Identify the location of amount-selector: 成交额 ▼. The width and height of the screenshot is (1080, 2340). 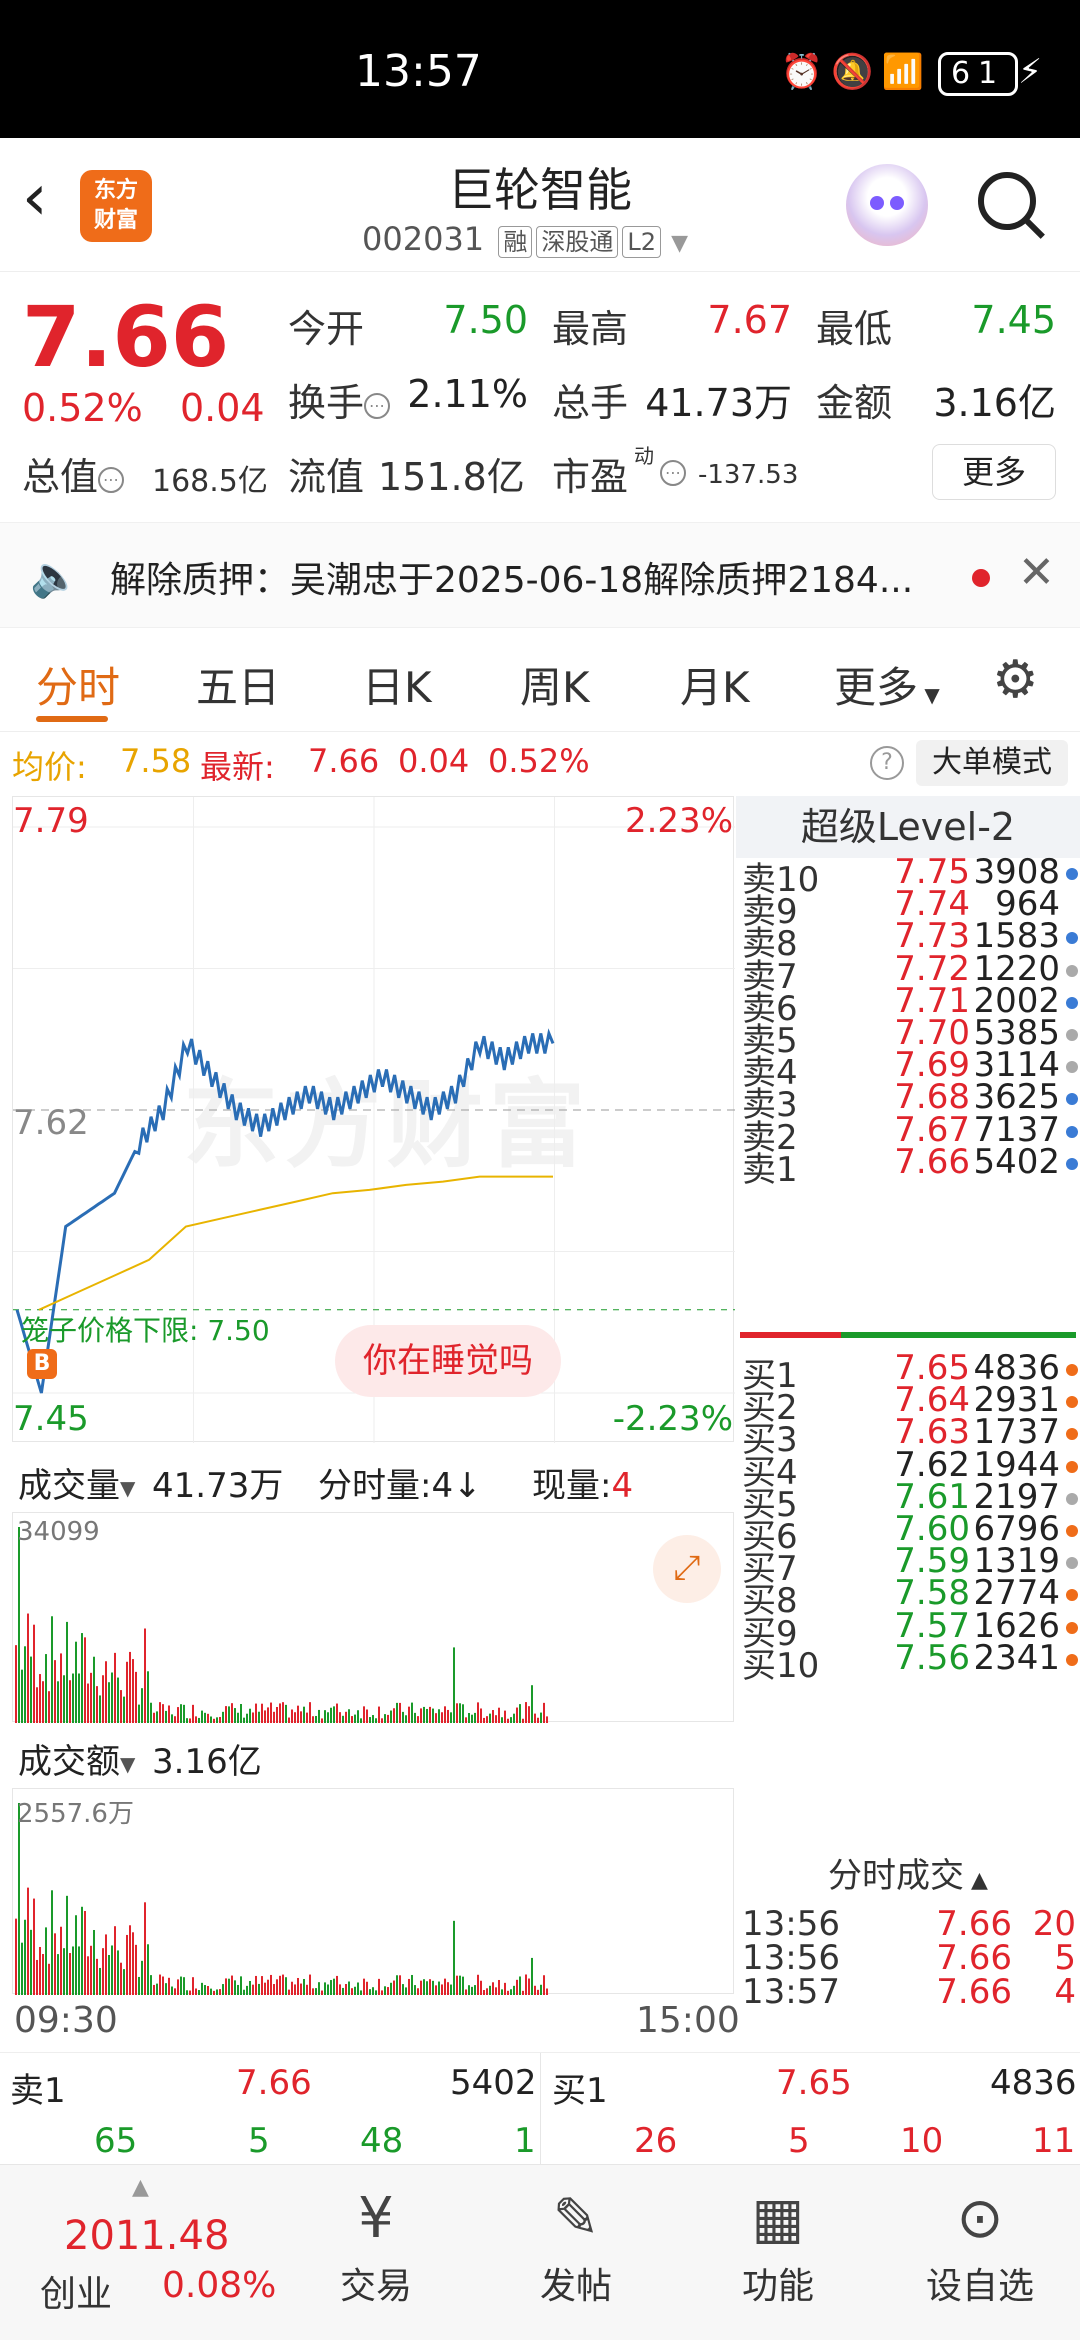
(76, 1758).